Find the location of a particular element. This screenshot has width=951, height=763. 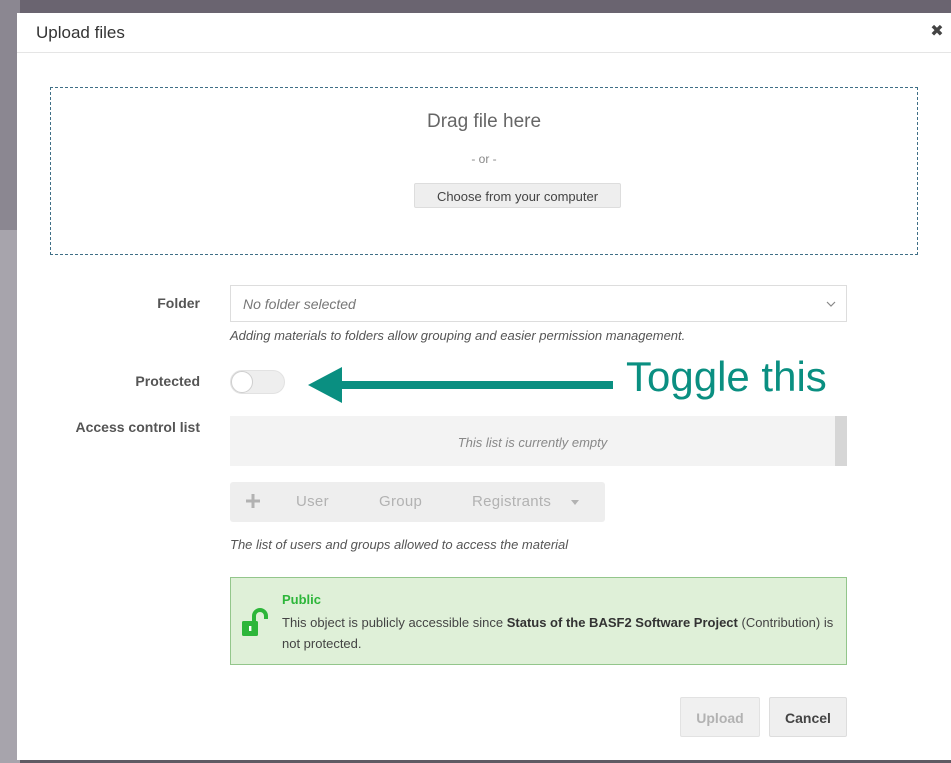

dialog-header: Upload files ✖ is located at coordinates (484, 33).